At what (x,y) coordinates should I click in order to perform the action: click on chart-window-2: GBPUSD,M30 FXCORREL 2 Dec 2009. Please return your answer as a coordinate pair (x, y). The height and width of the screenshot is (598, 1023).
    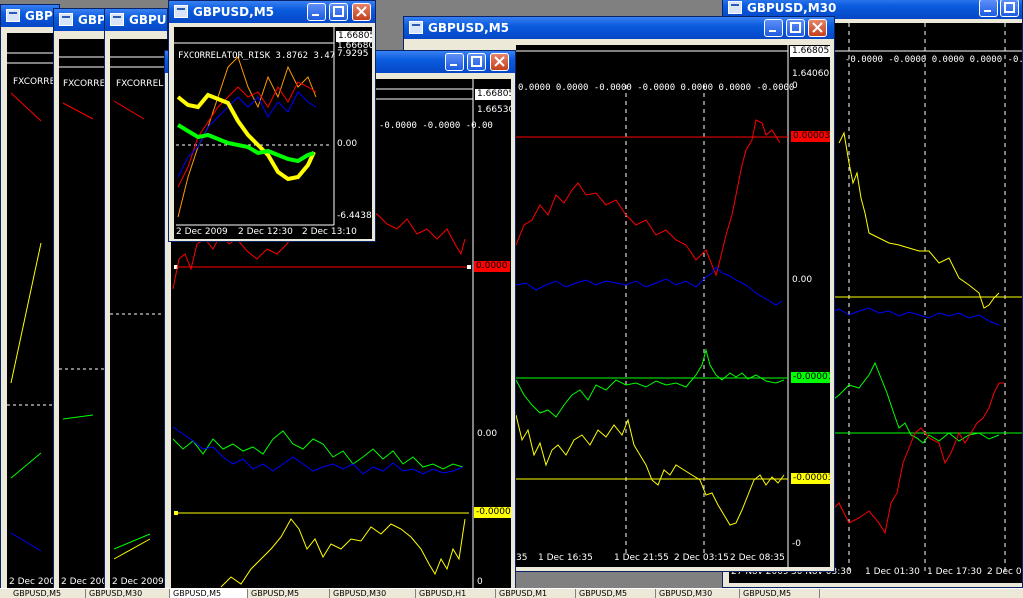
    Looking at the image, I should click on (81, 300).